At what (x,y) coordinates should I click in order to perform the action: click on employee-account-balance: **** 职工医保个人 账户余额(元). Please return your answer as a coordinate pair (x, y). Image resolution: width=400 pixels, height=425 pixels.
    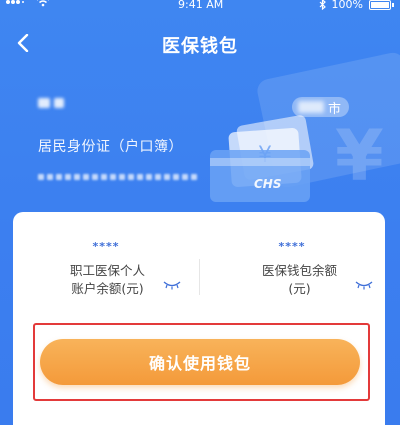
    Looking at the image, I should click on (106, 262).